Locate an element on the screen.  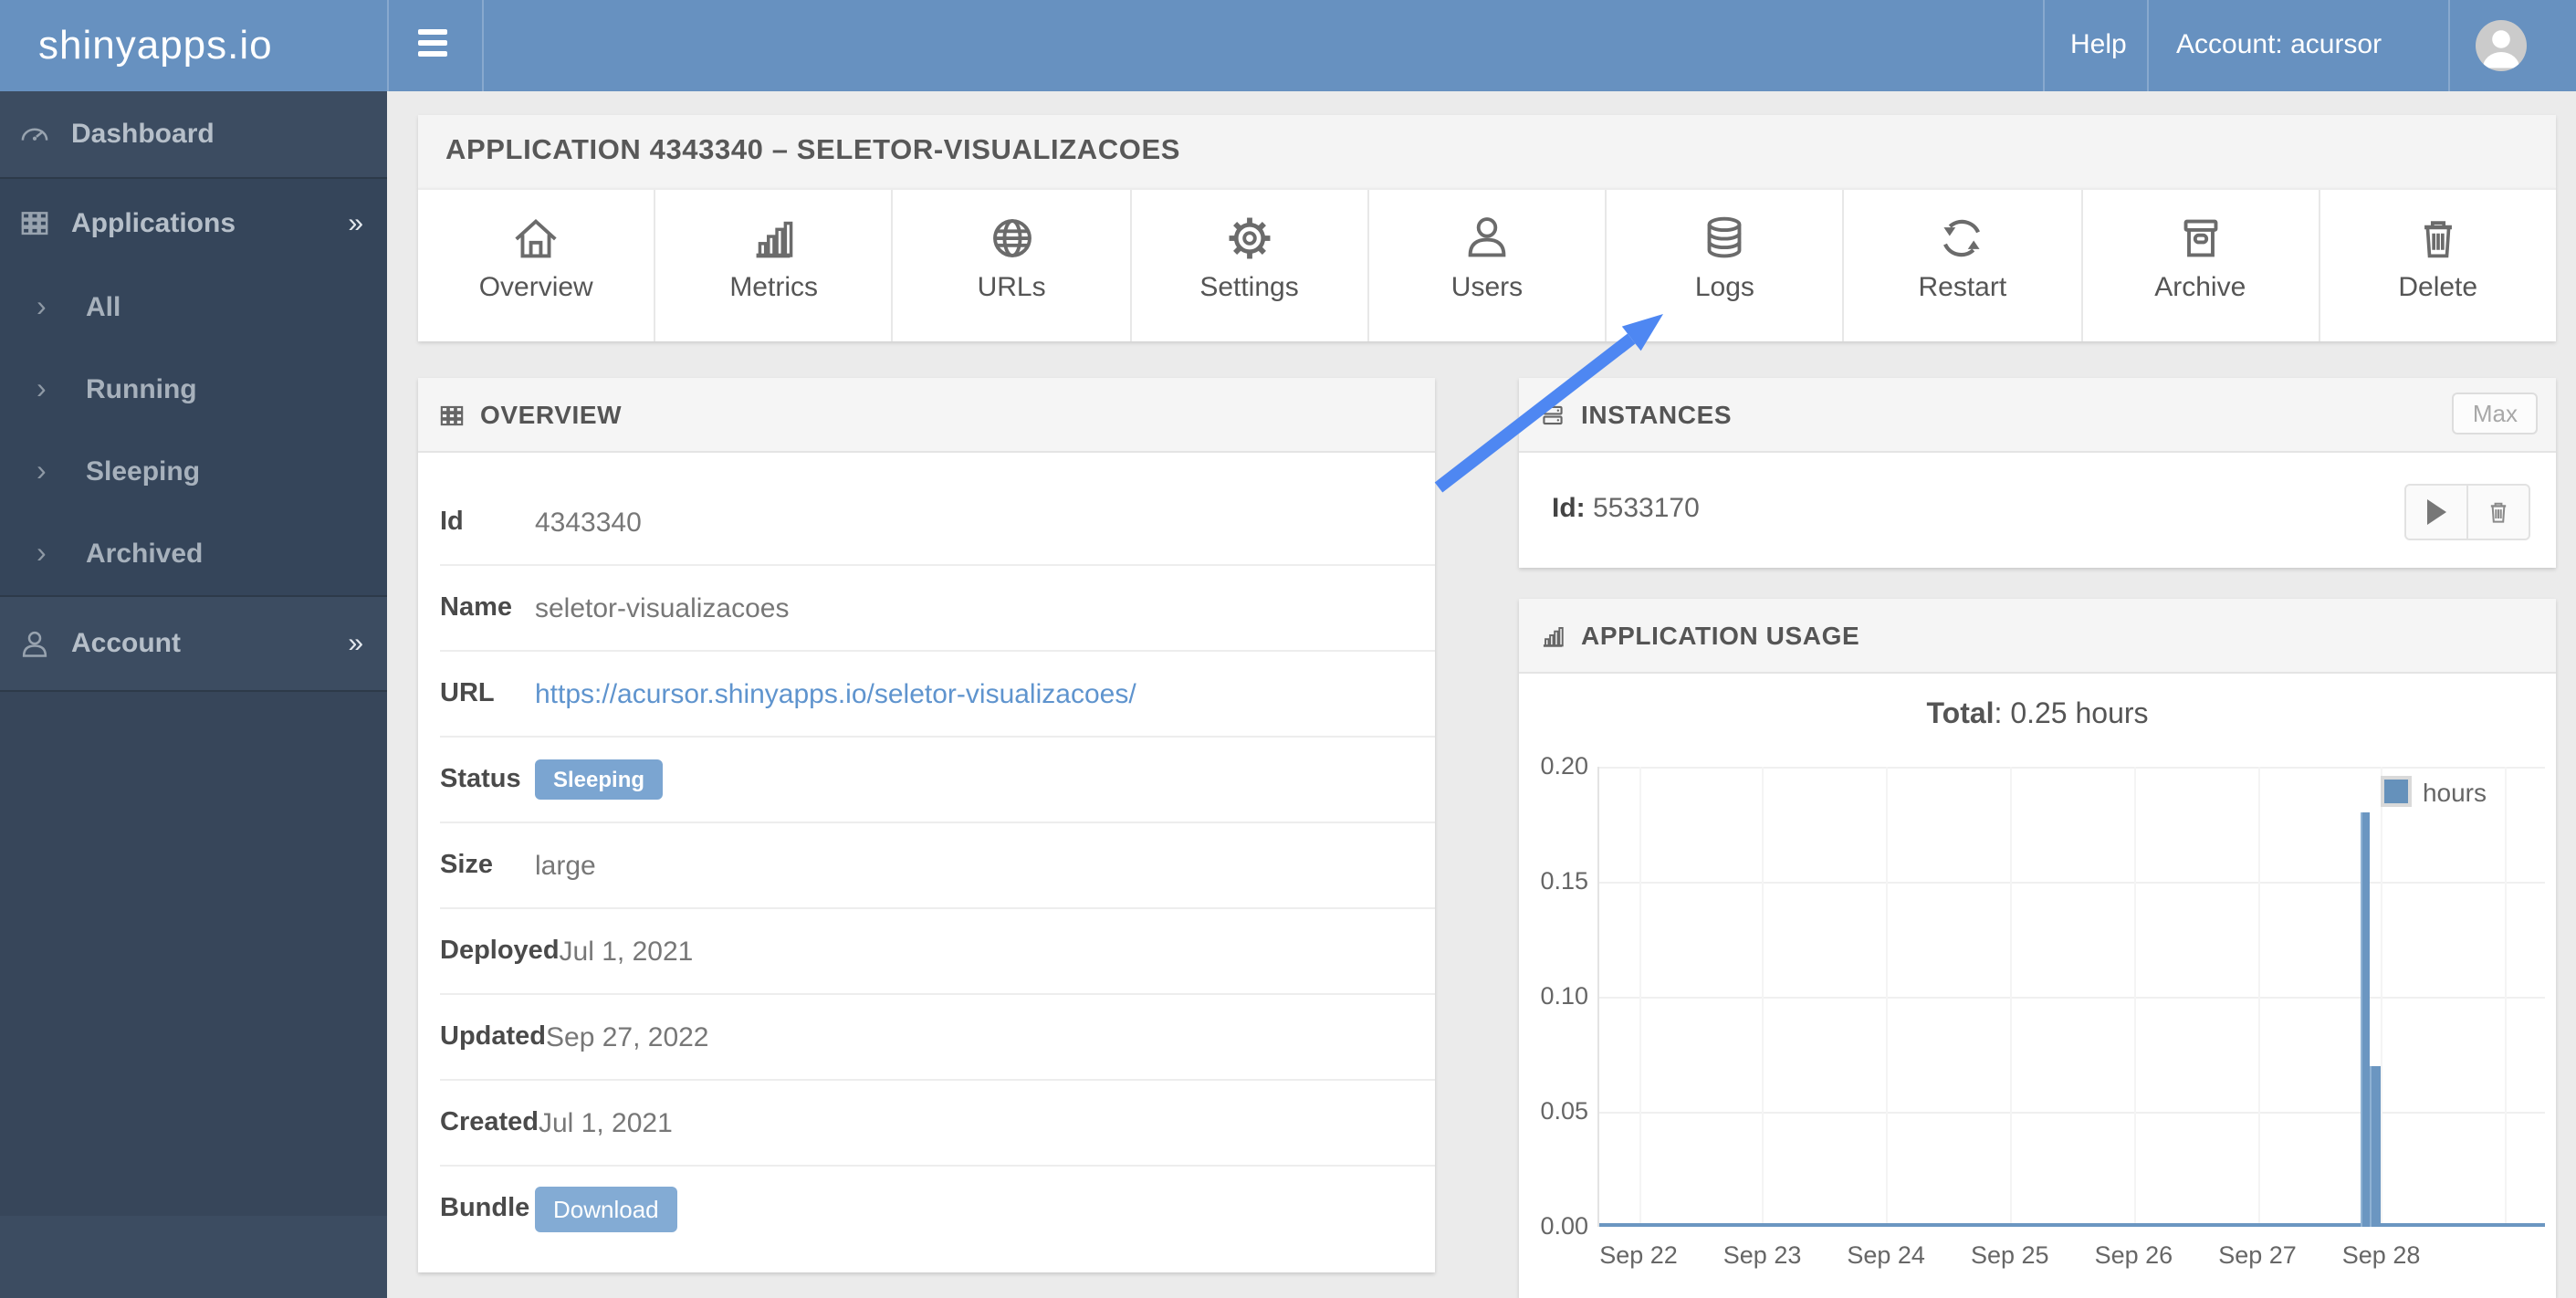
overview-label: Bundle is located at coordinates (485, 1208).